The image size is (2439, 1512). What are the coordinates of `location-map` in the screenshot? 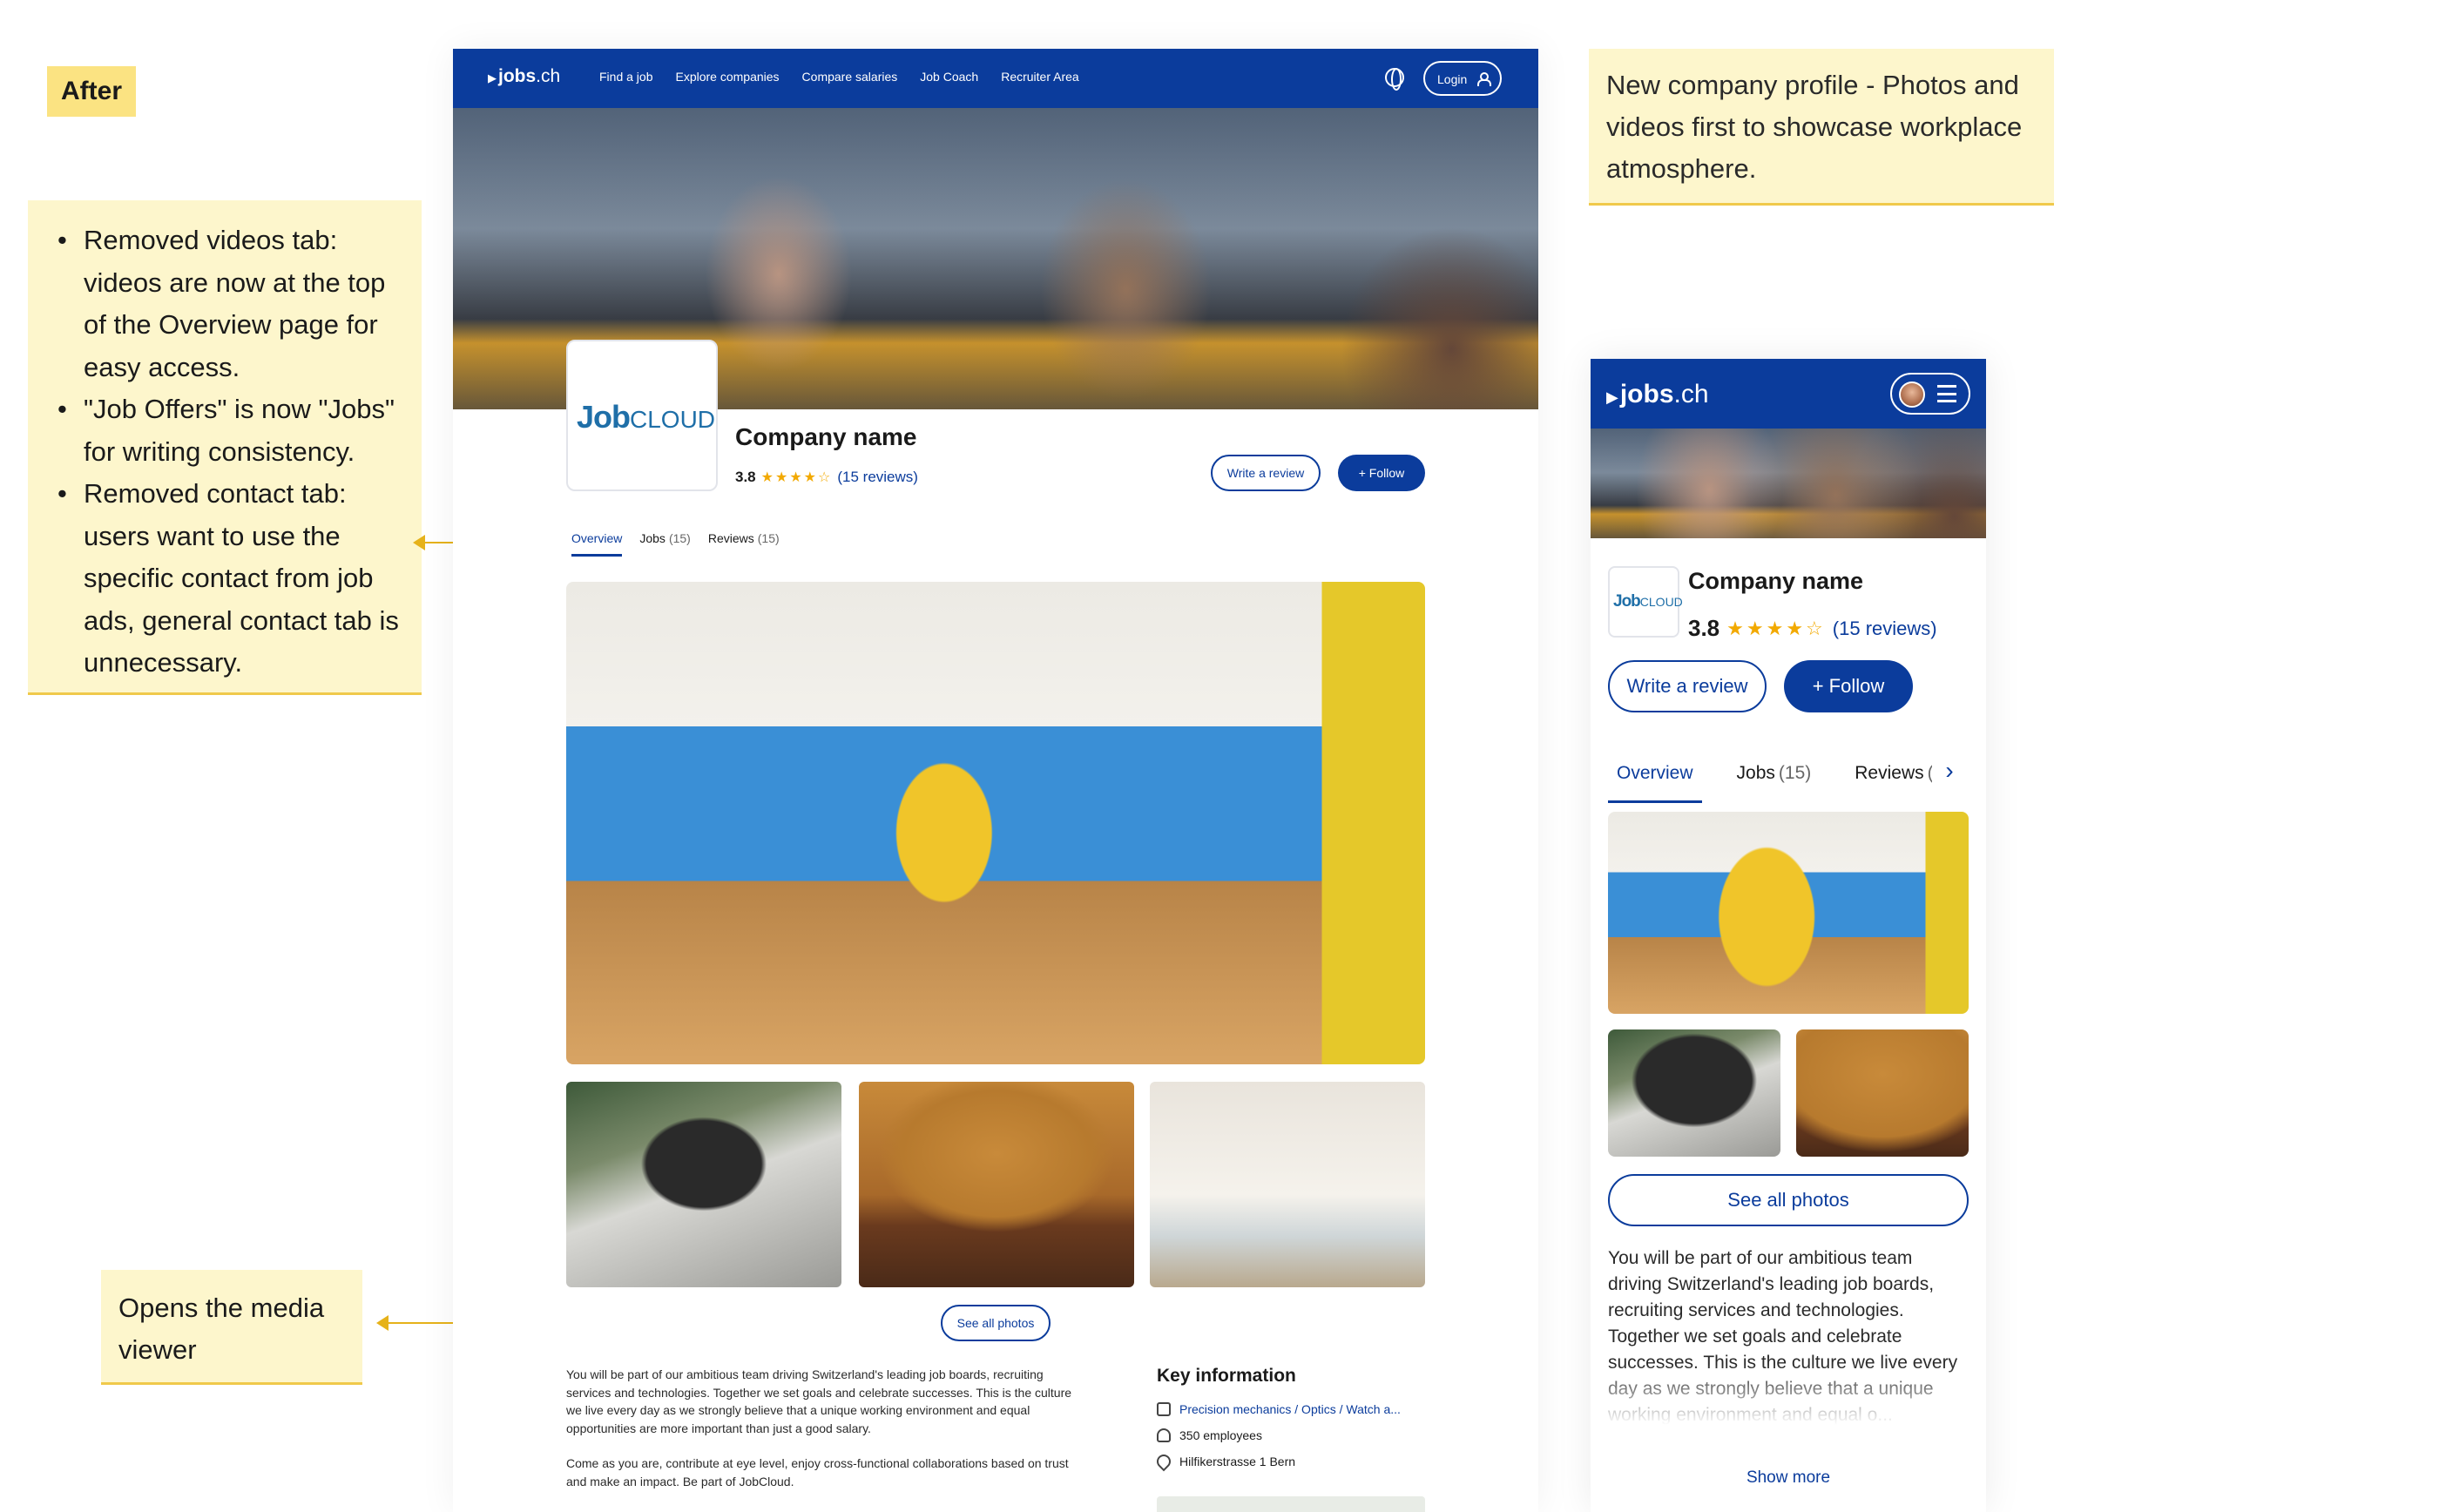 It's located at (1291, 1504).